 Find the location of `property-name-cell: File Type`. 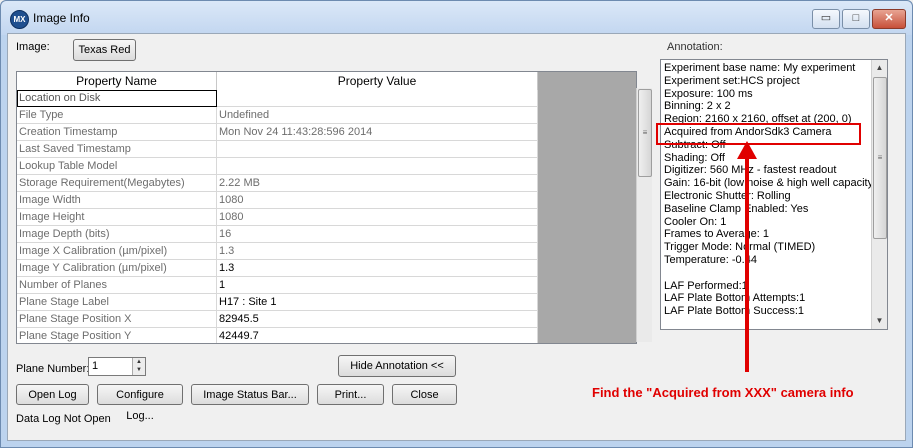

property-name-cell: File Type is located at coordinates (117, 115).